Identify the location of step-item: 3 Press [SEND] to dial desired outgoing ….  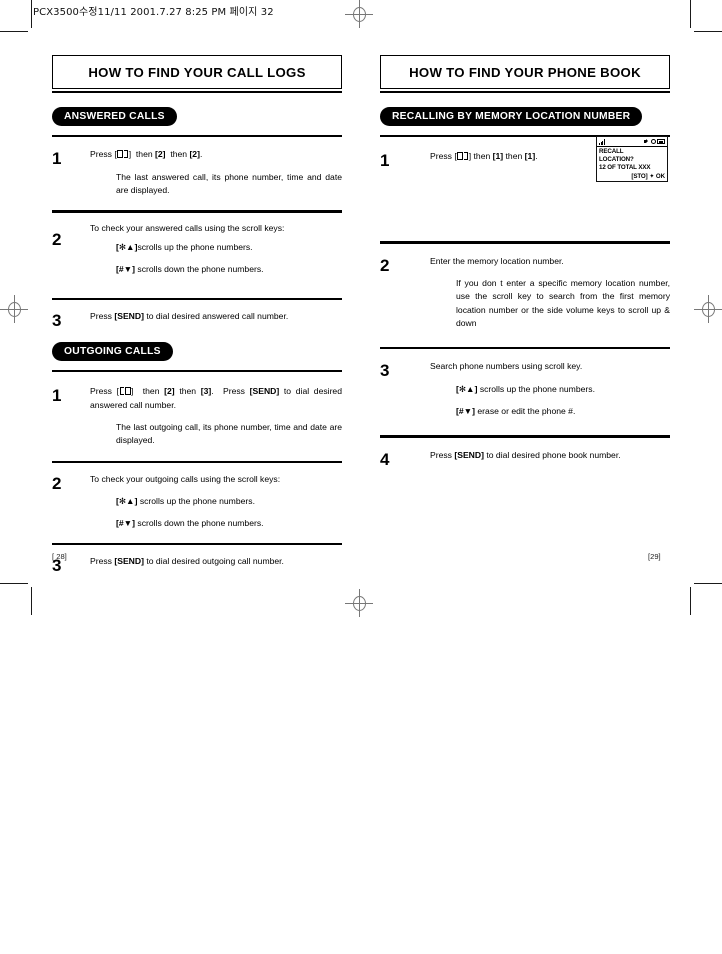
(197, 564).